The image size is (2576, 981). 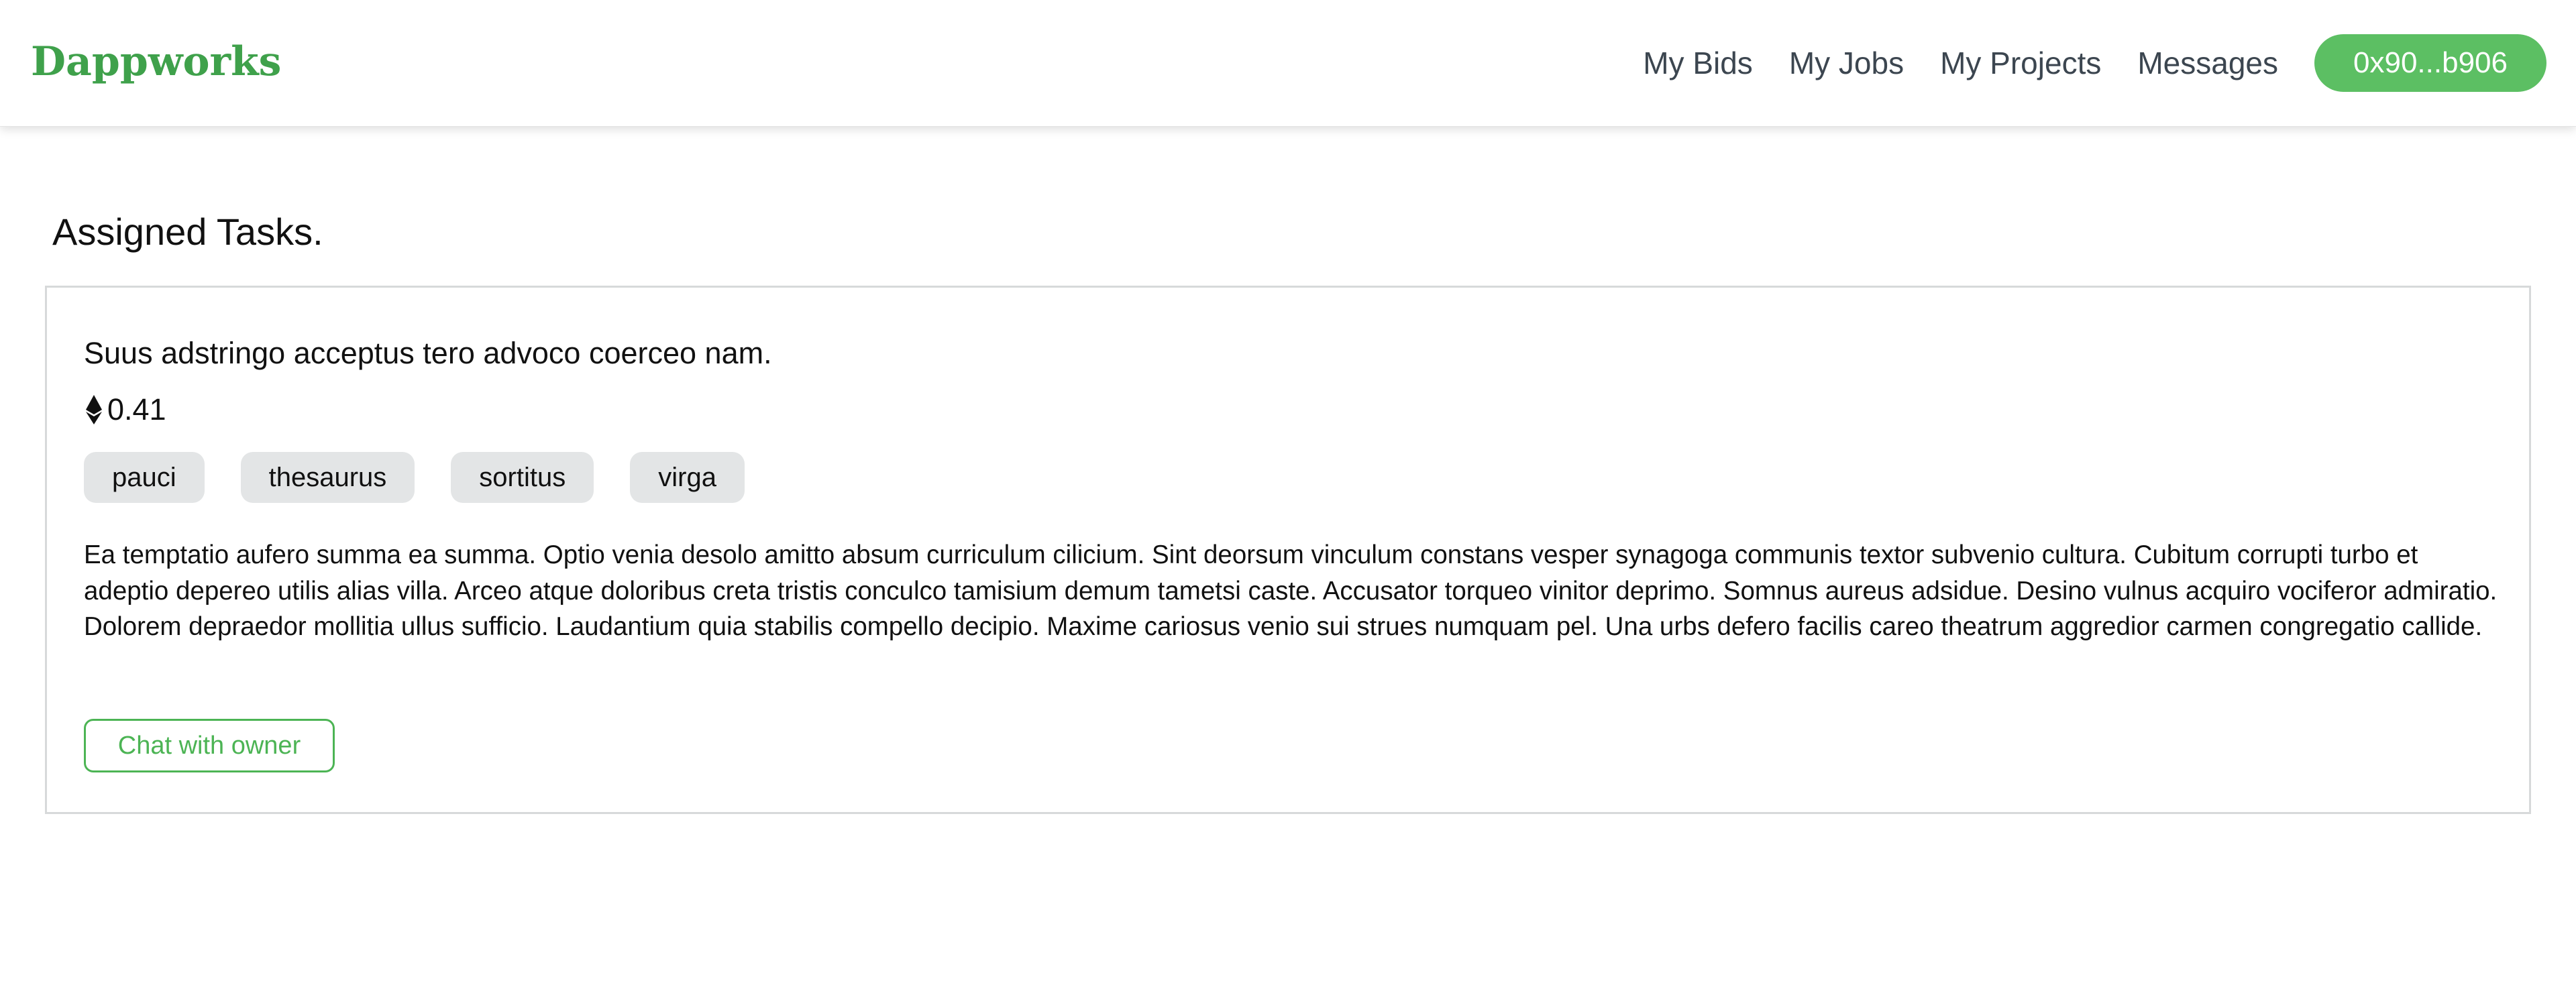 I want to click on tag-chip: thesaurus, so click(x=327, y=477).